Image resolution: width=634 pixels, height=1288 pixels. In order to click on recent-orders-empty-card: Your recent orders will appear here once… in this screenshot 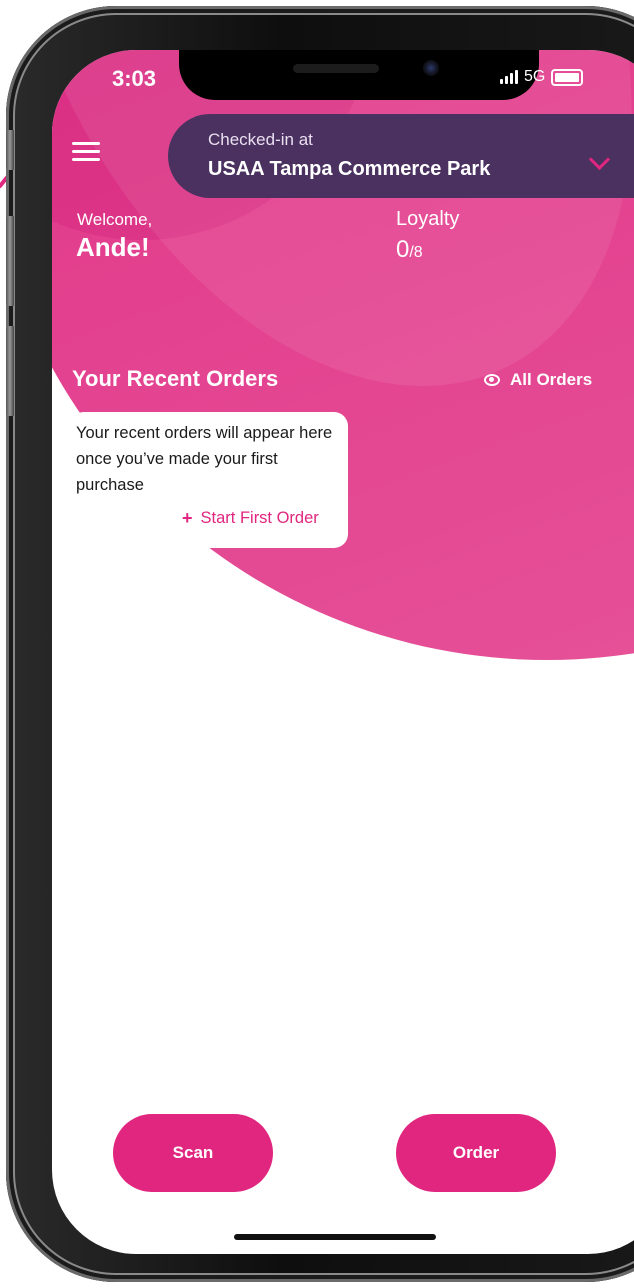, I will do `click(209, 480)`.